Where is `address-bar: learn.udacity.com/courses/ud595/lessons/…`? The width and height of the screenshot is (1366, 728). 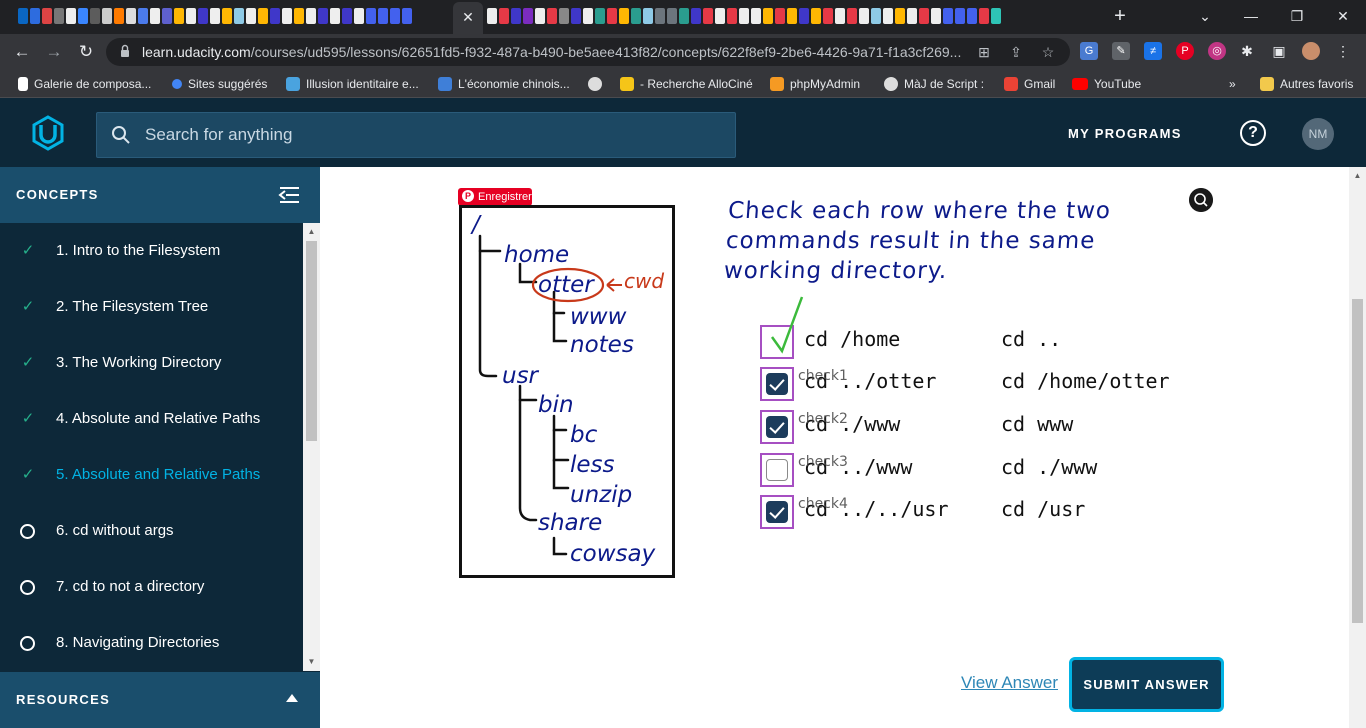 address-bar: learn.udacity.com/courses/ud595/lessons/… is located at coordinates (588, 52).